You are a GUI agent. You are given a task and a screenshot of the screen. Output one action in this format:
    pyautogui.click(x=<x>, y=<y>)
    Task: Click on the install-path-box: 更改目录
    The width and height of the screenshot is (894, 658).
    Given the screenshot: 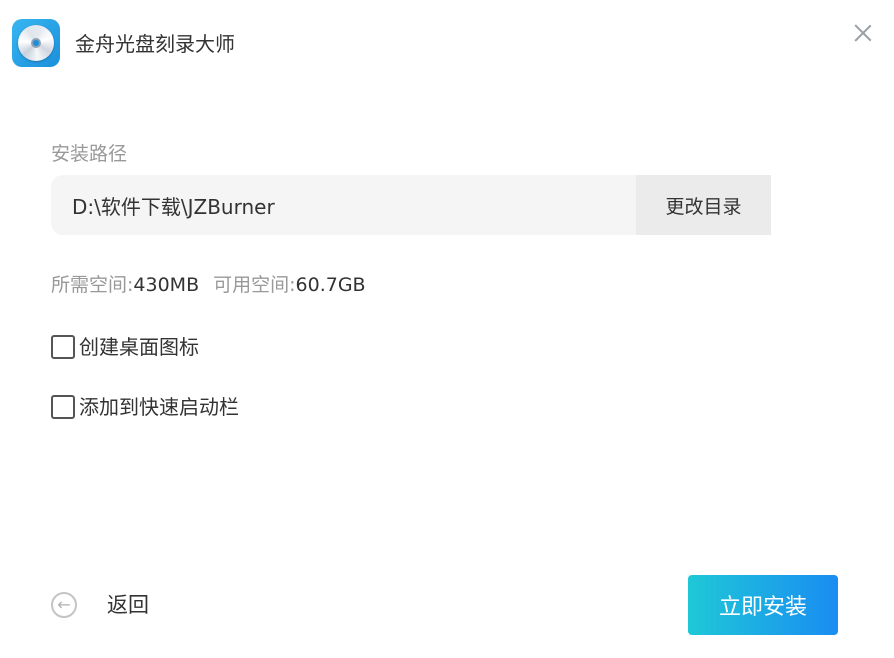 What is the action you would take?
    pyautogui.click(x=411, y=205)
    